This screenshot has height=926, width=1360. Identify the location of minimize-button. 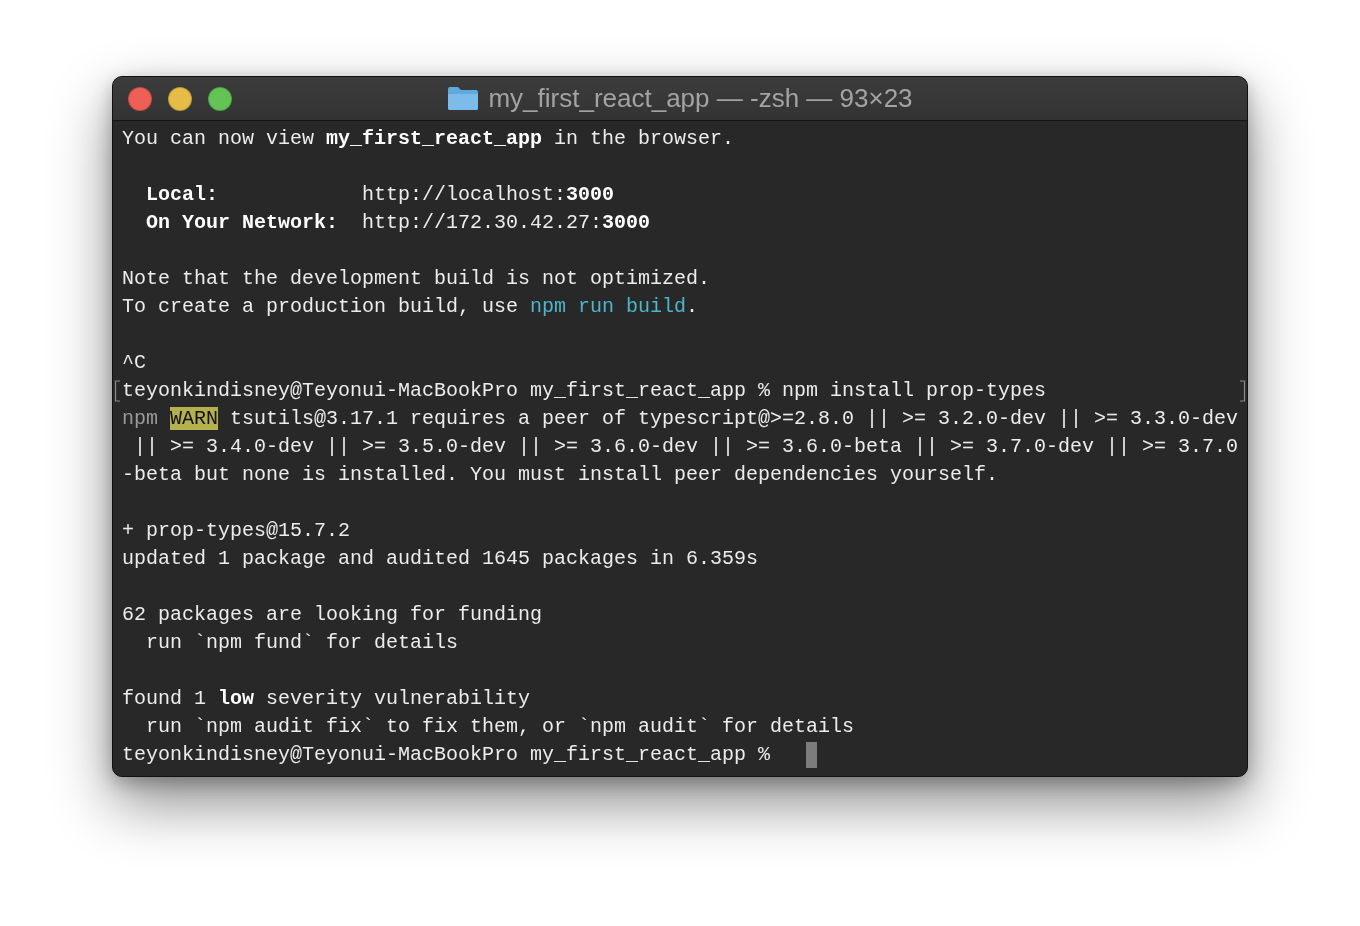
(180, 98).